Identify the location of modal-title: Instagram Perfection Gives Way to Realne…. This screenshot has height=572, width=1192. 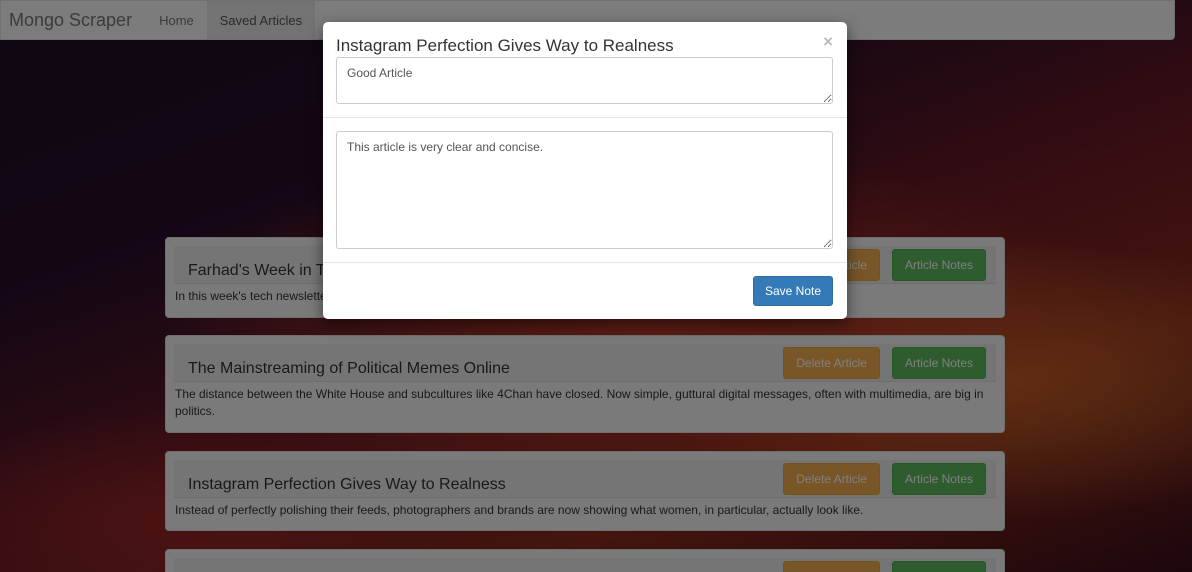
(505, 45).